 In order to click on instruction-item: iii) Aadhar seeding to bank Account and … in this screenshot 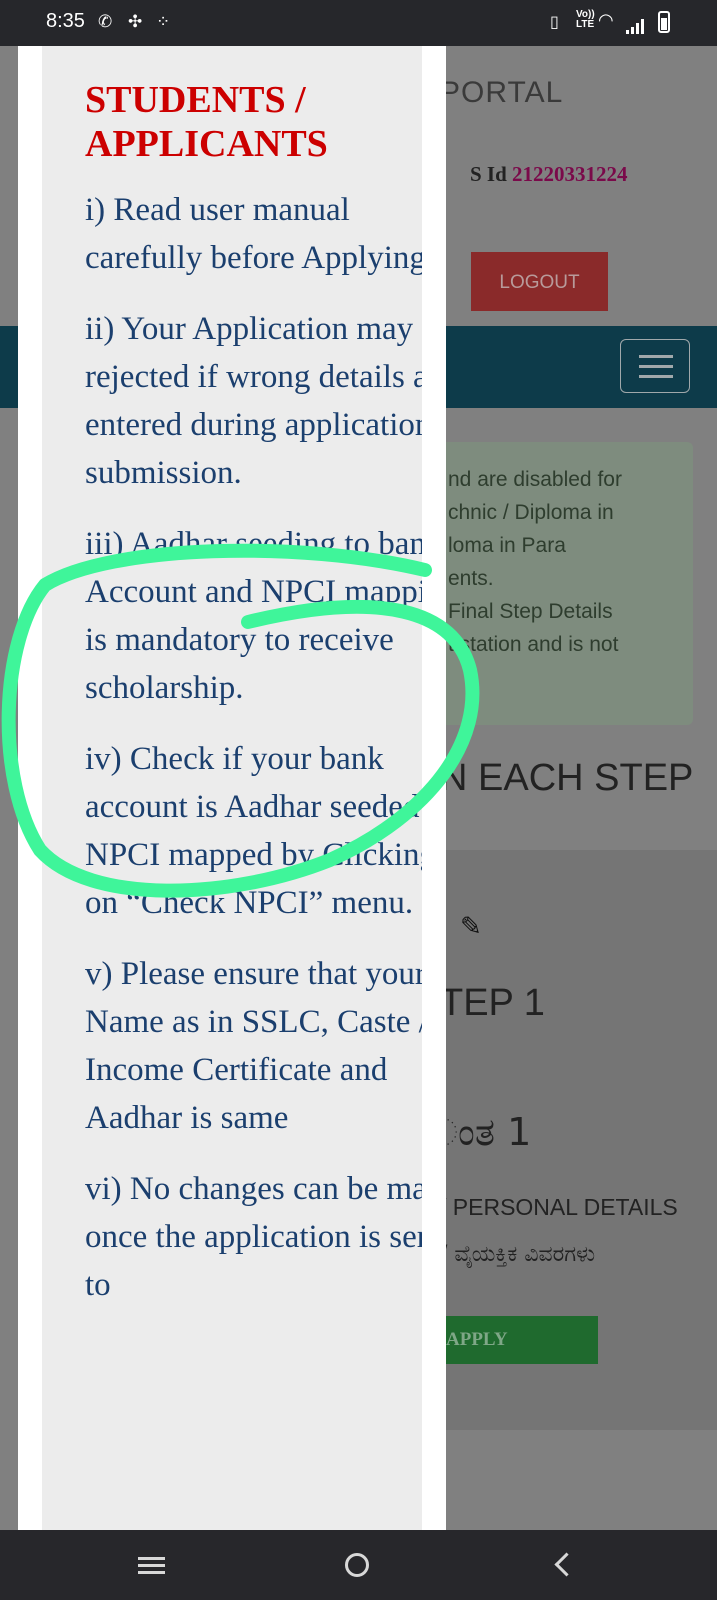, I will do `click(253, 616)`.